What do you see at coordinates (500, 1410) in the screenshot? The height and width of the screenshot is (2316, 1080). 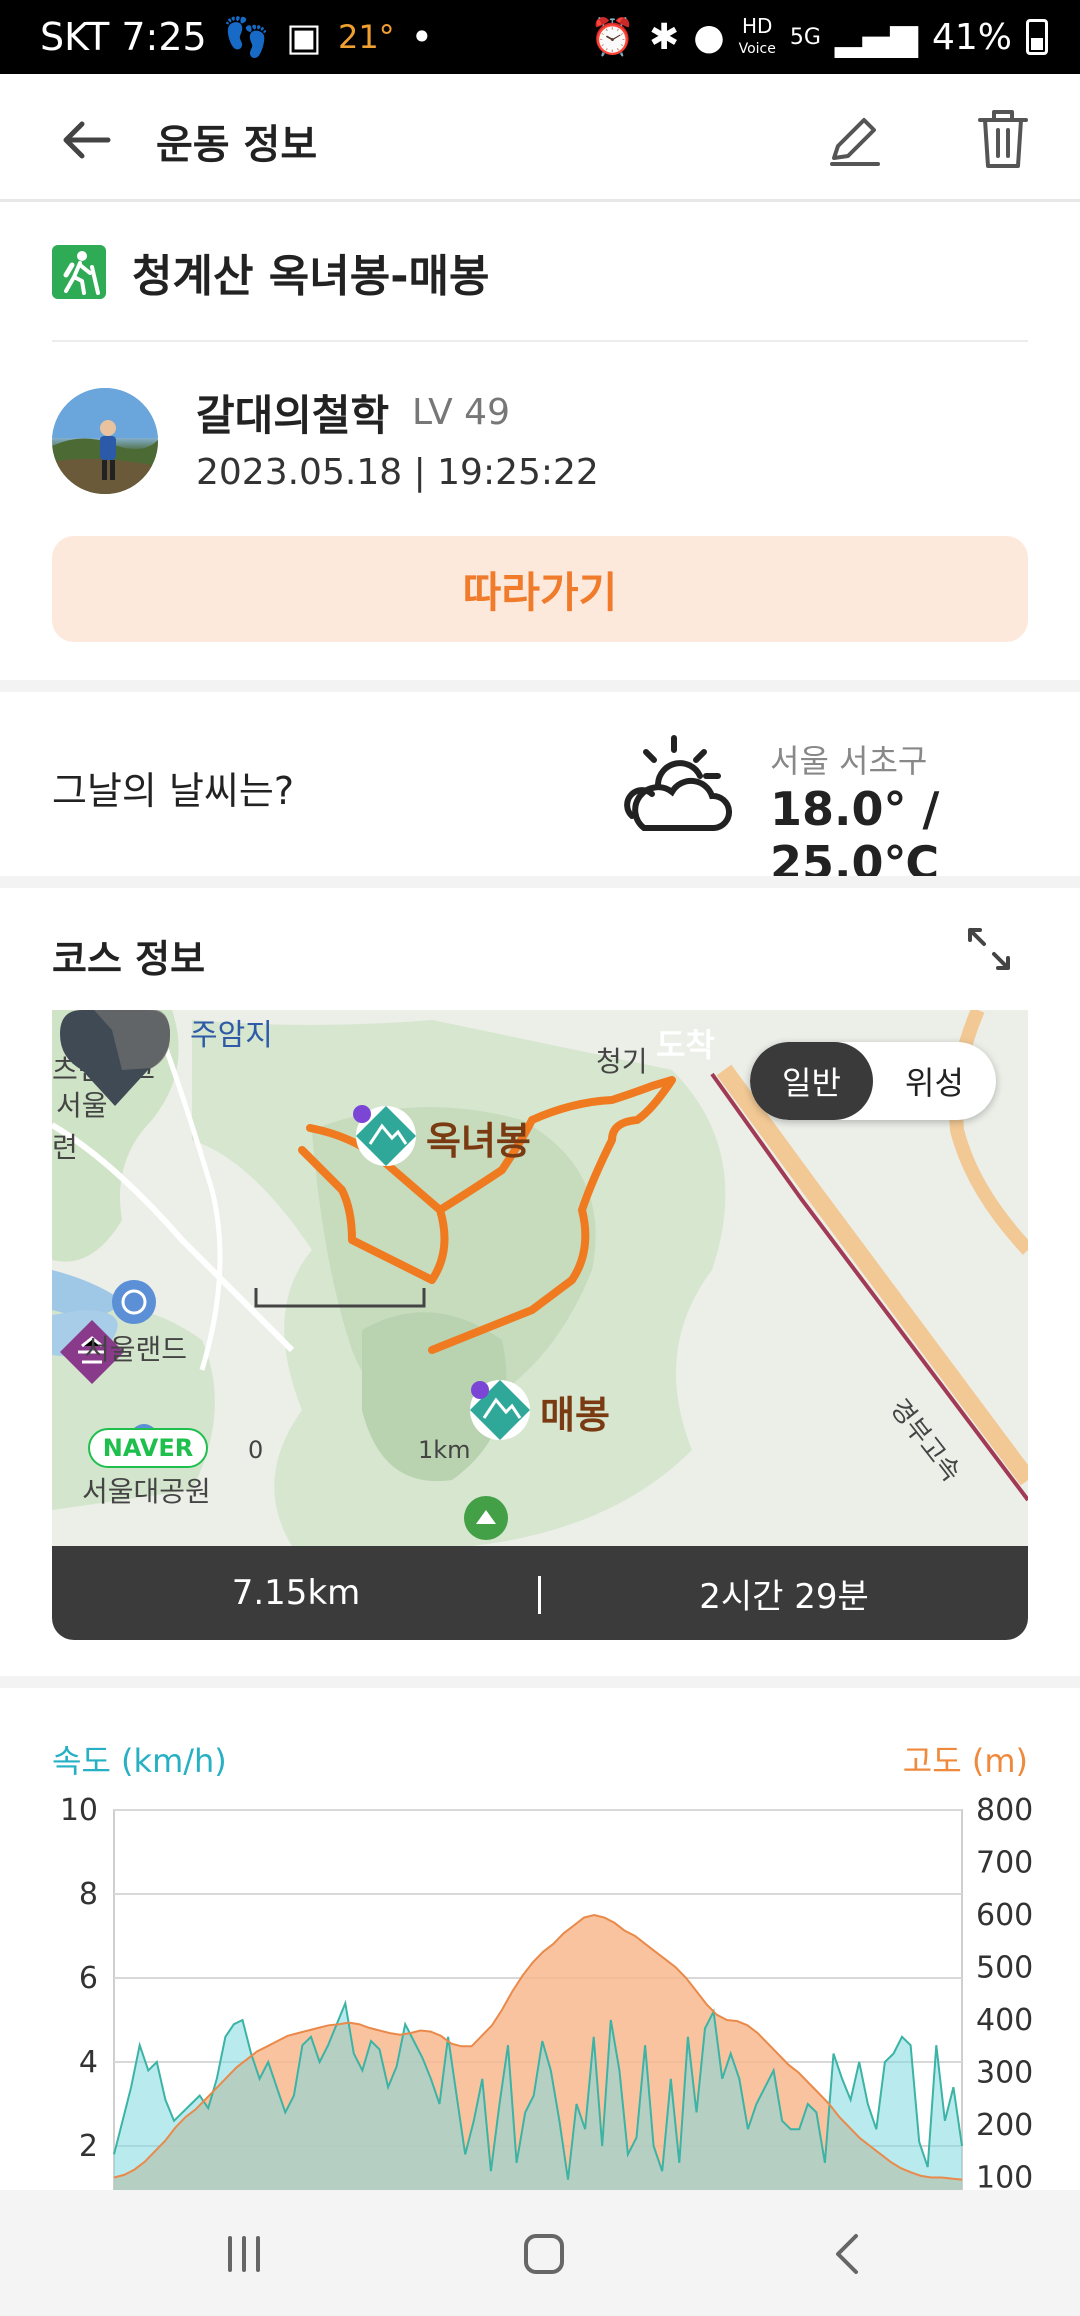 I see `mountain-marker-maebong` at bounding box center [500, 1410].